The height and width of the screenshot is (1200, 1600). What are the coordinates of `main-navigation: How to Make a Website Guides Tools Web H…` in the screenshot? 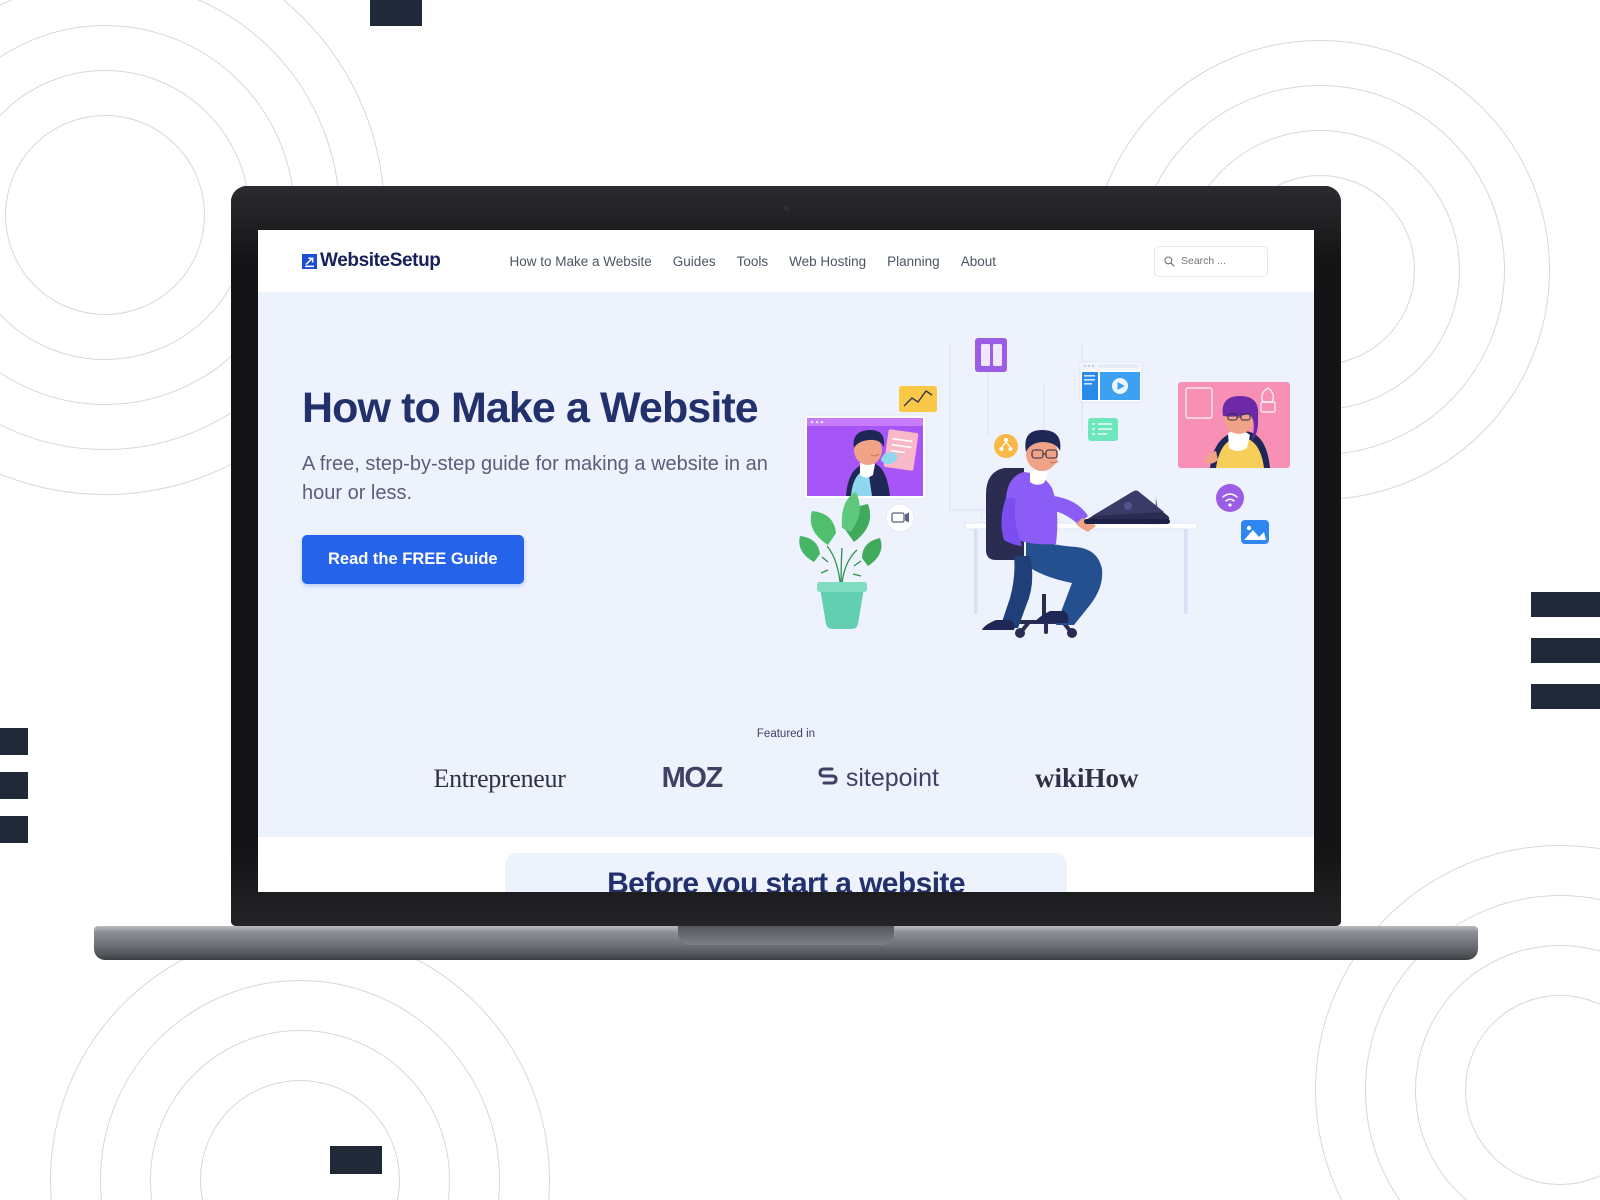 It's located at (752, 261).